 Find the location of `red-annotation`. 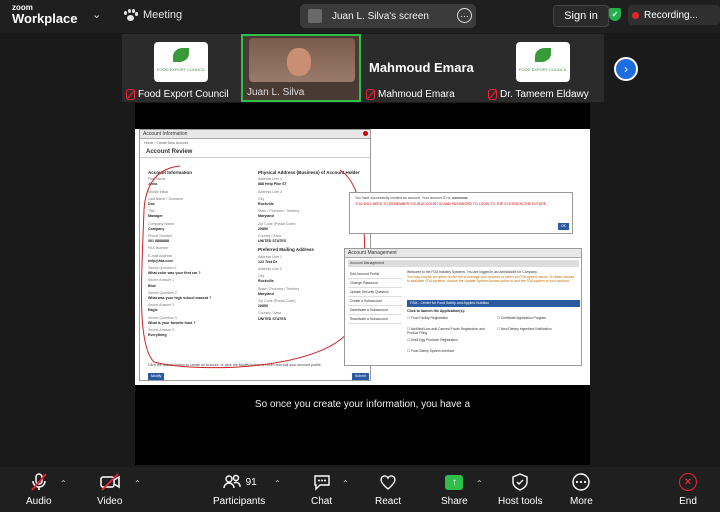

red-annotation is located at coordinates (253, 267).